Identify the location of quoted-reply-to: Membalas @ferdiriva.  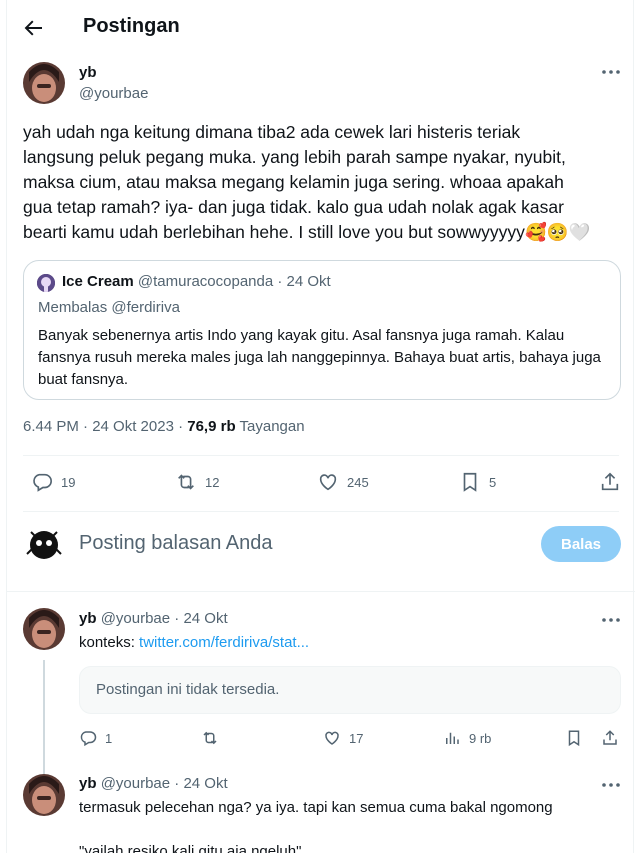
(109, 307).